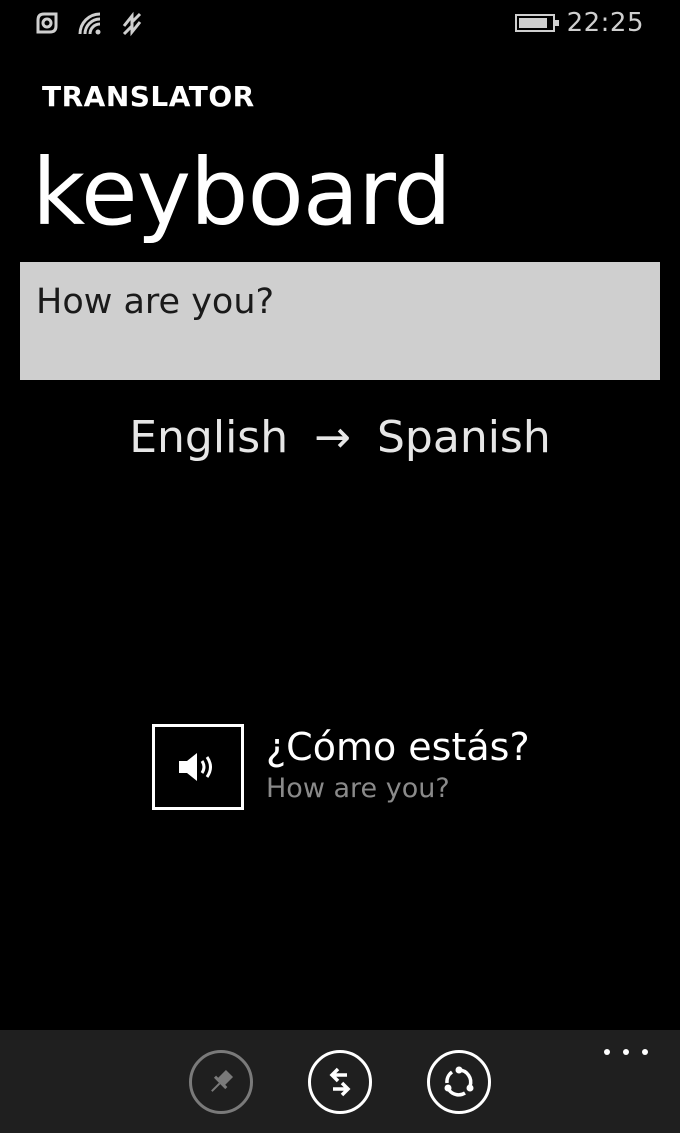  Describe the element at coordinates (358, 788) in the screenshot. I see `source-text: How are you?` at that location.